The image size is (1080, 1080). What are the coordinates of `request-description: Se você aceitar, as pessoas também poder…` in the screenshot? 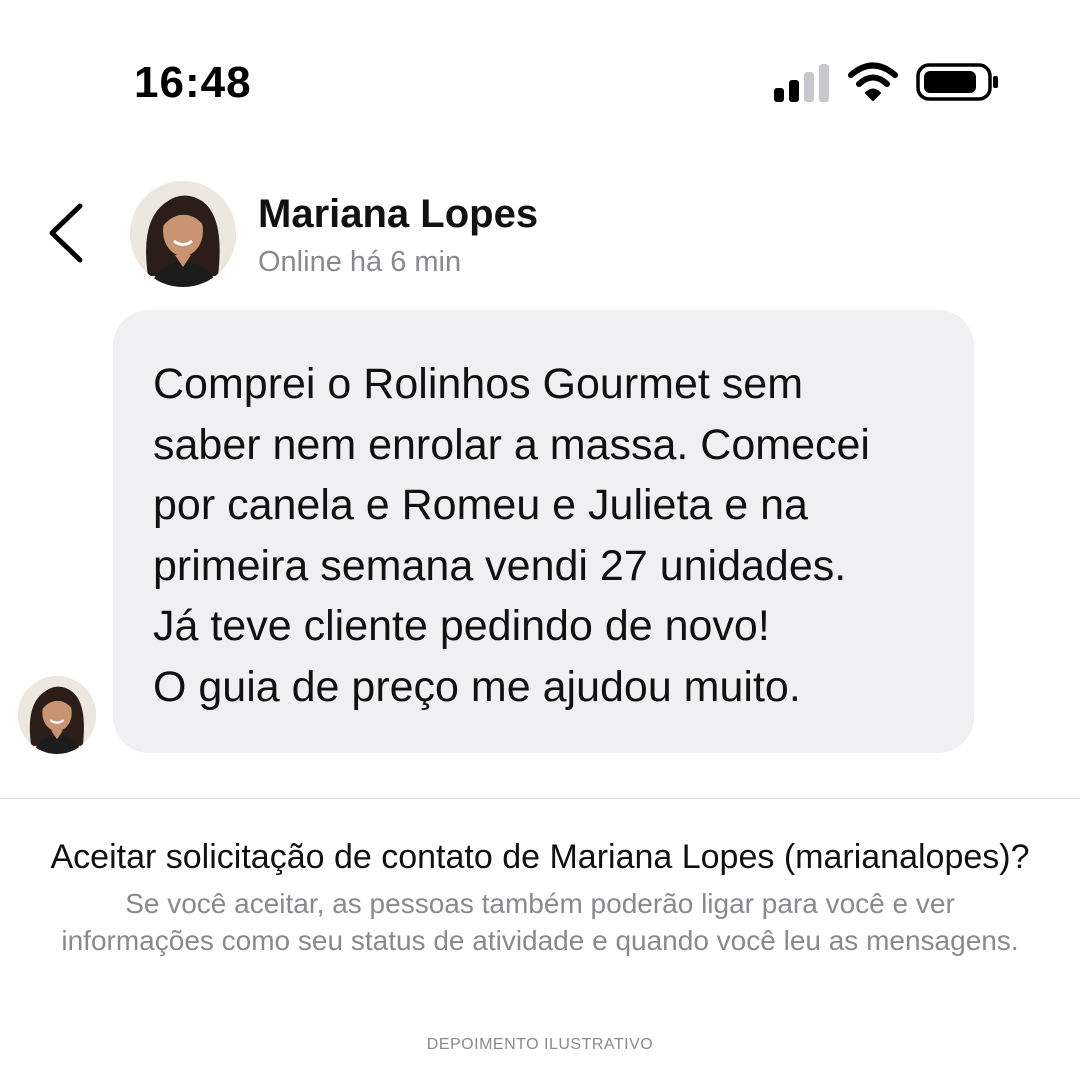 It's located at (540, 922).